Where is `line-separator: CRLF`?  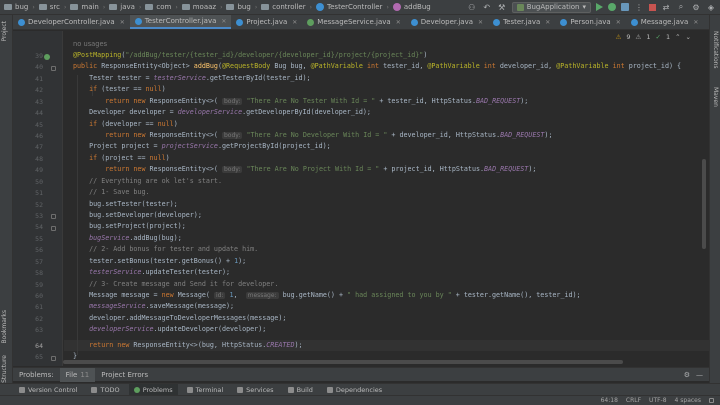
line-separator: CRLF is located at coordinates (633, 400).